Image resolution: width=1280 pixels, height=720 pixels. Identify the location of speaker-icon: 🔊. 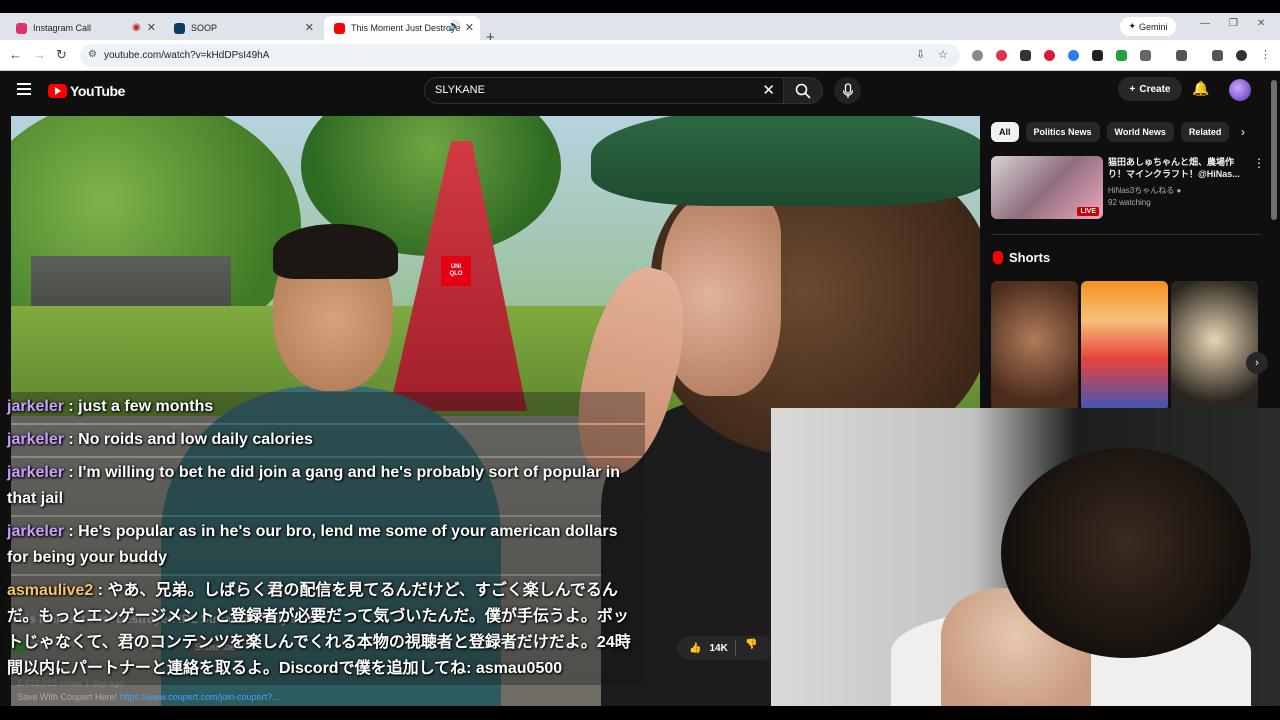
(454, 26).